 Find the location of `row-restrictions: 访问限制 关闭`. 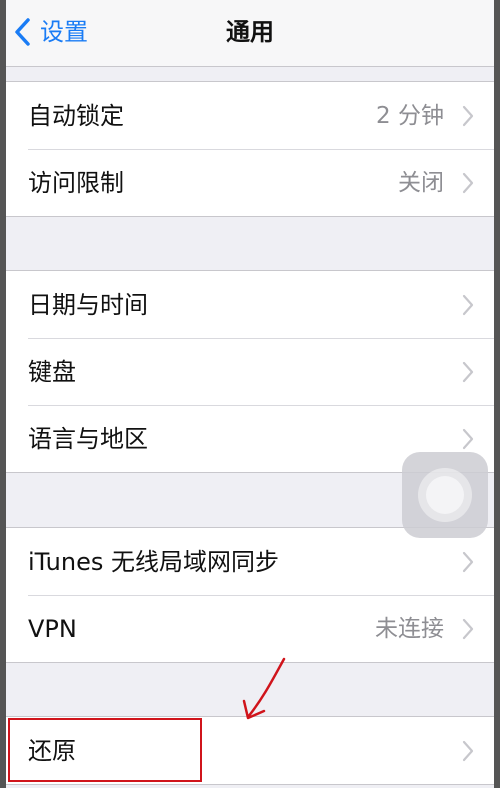

row-restrictions: 访问限制 关闭 is located at coordinates (250, 182).